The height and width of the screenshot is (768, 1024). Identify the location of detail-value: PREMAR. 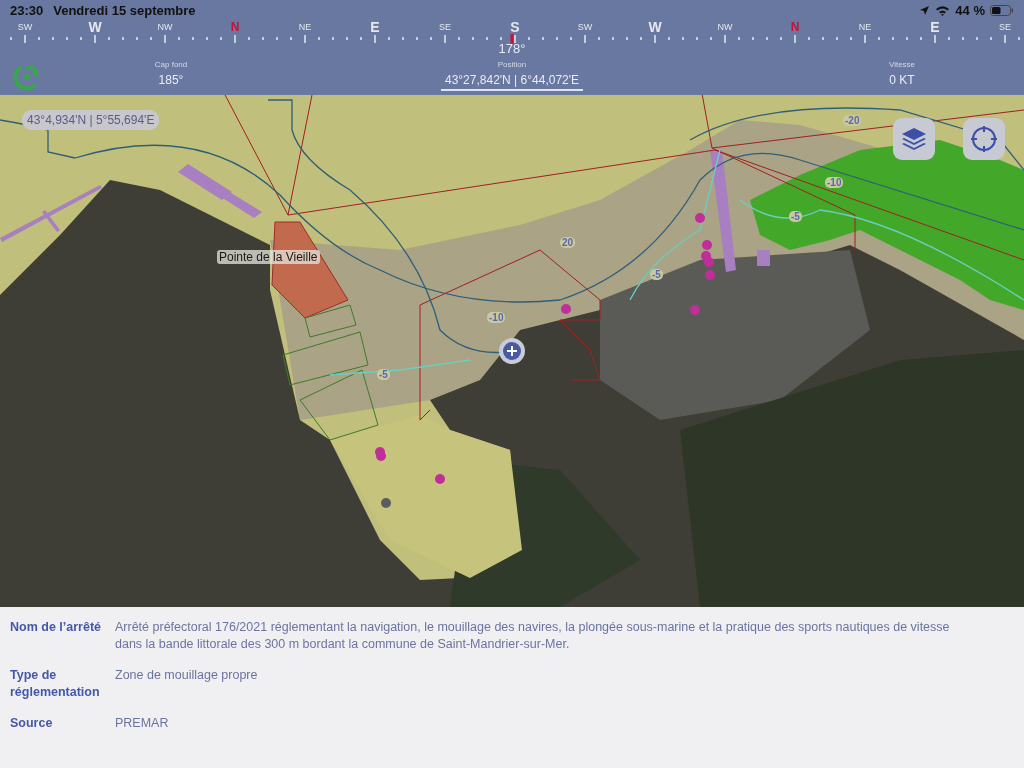
(142, 723).